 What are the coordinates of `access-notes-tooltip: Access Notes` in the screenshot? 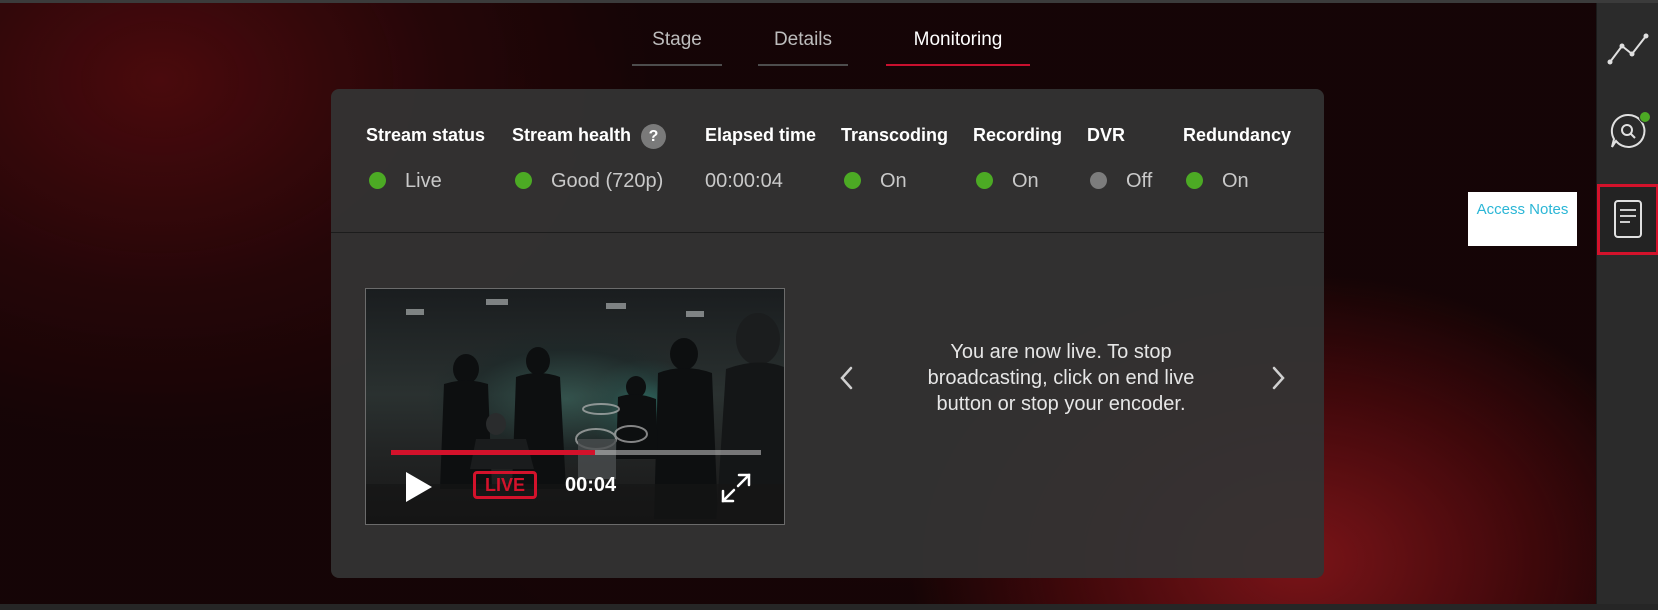 It's located at (1522, 219).